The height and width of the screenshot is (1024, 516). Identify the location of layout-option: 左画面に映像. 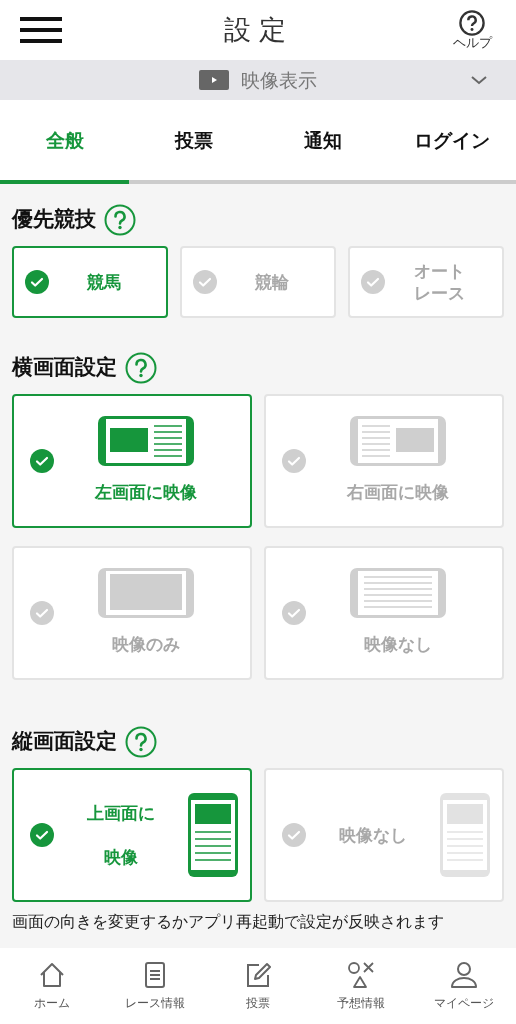
(132, 461).